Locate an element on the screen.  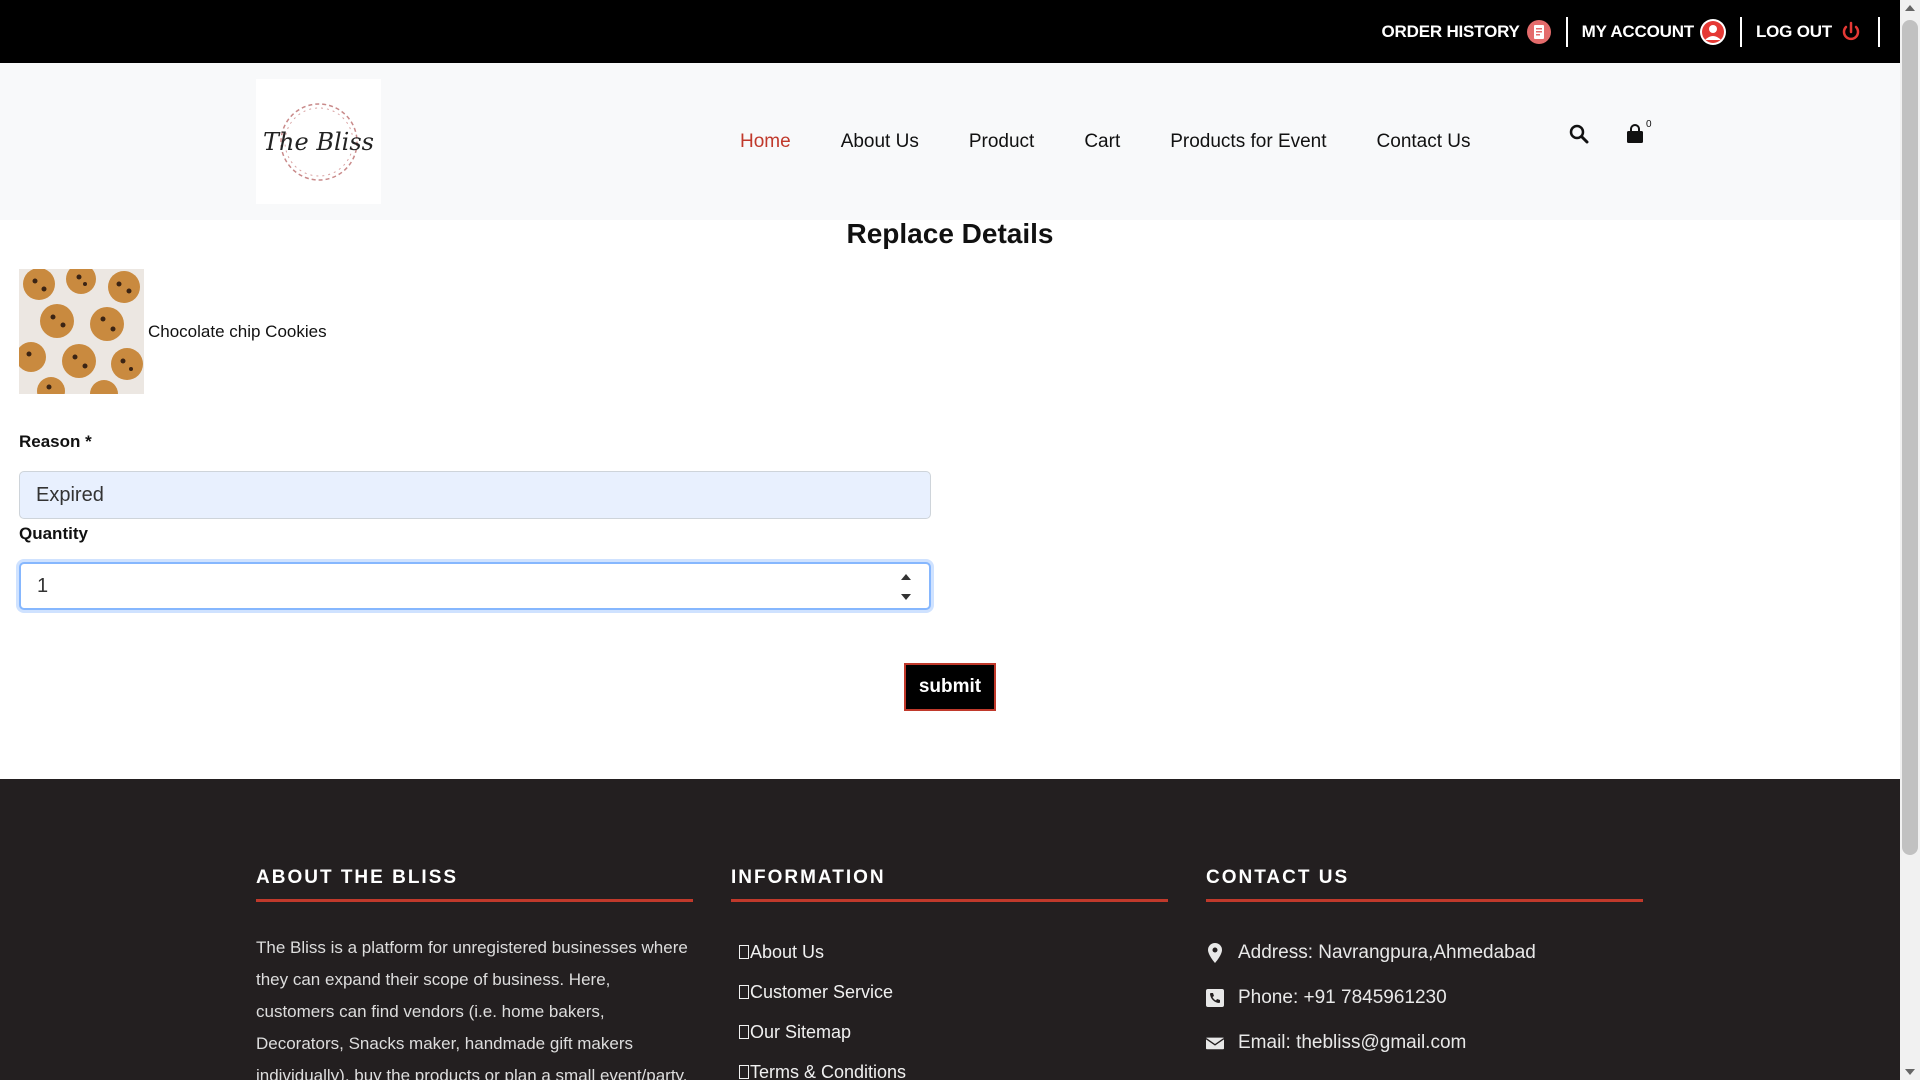
scroll-down-icon is located at coordinates (1910, 1072).